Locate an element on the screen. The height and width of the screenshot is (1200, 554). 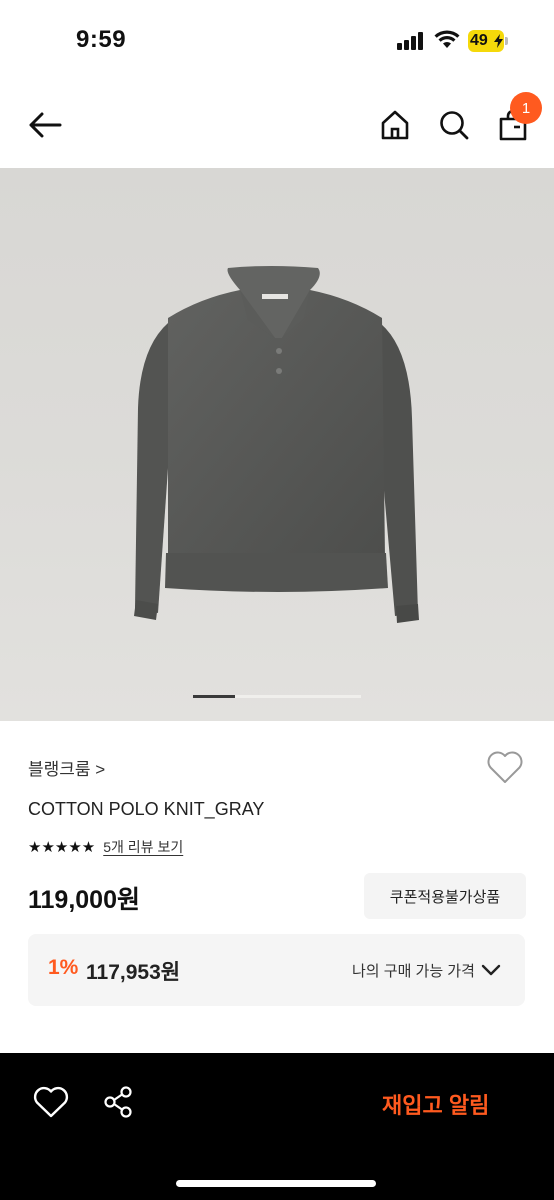
bottom-action-bar: 재입고 알림 is located at coordinates (277, 1126).